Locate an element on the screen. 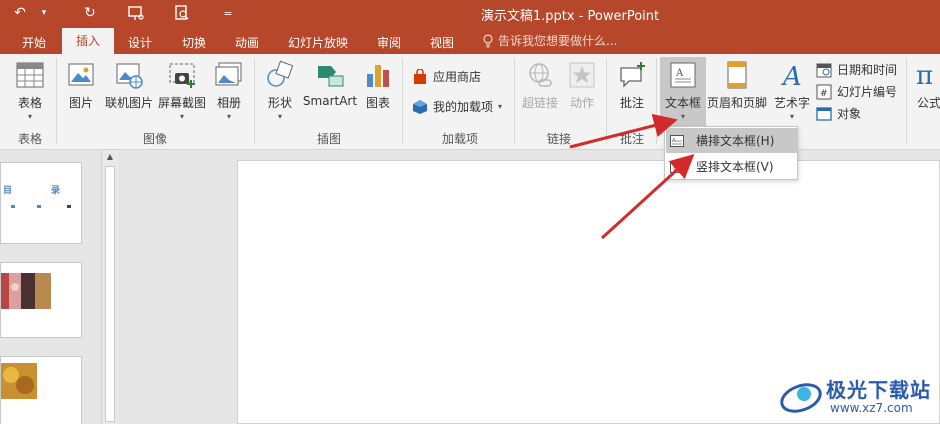  watermark-url: www.xz7.com is located at coordinates (871, 408).